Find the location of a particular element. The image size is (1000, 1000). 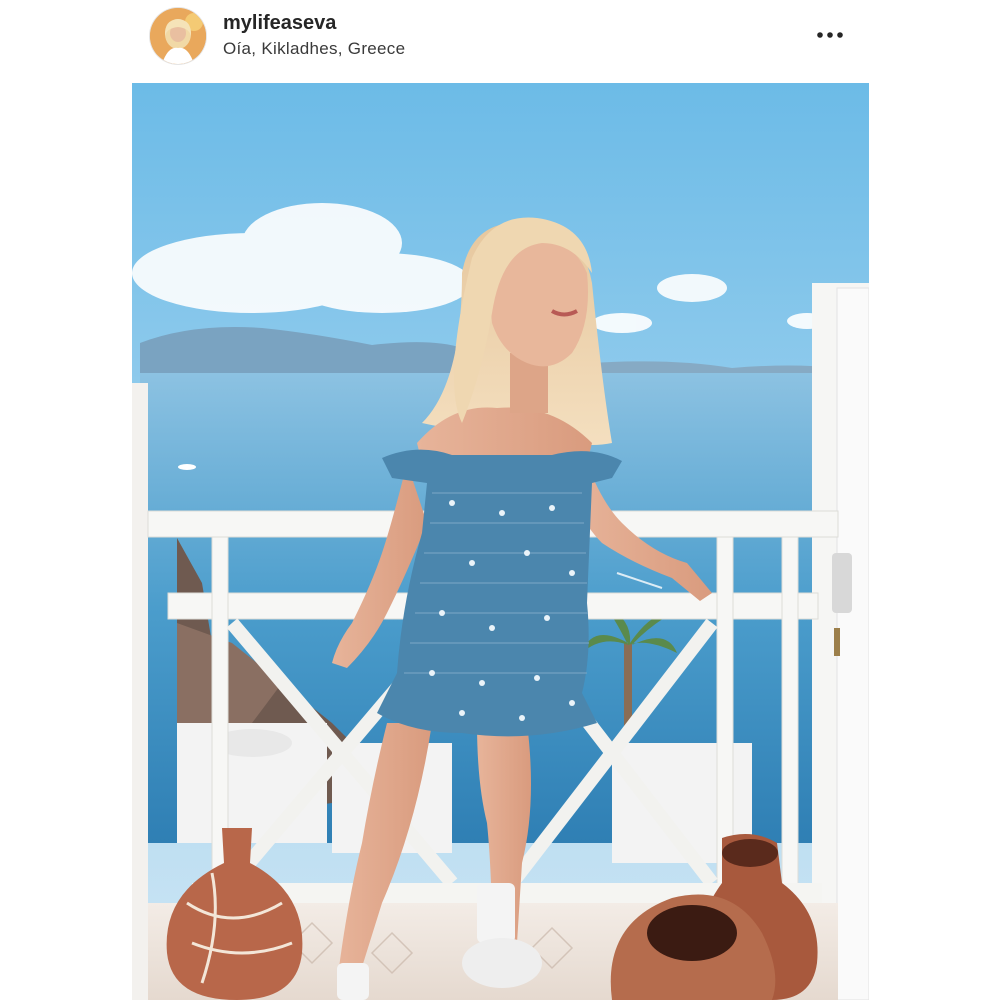

username-link: mylifeaseva is located at coordinates (279, 23).